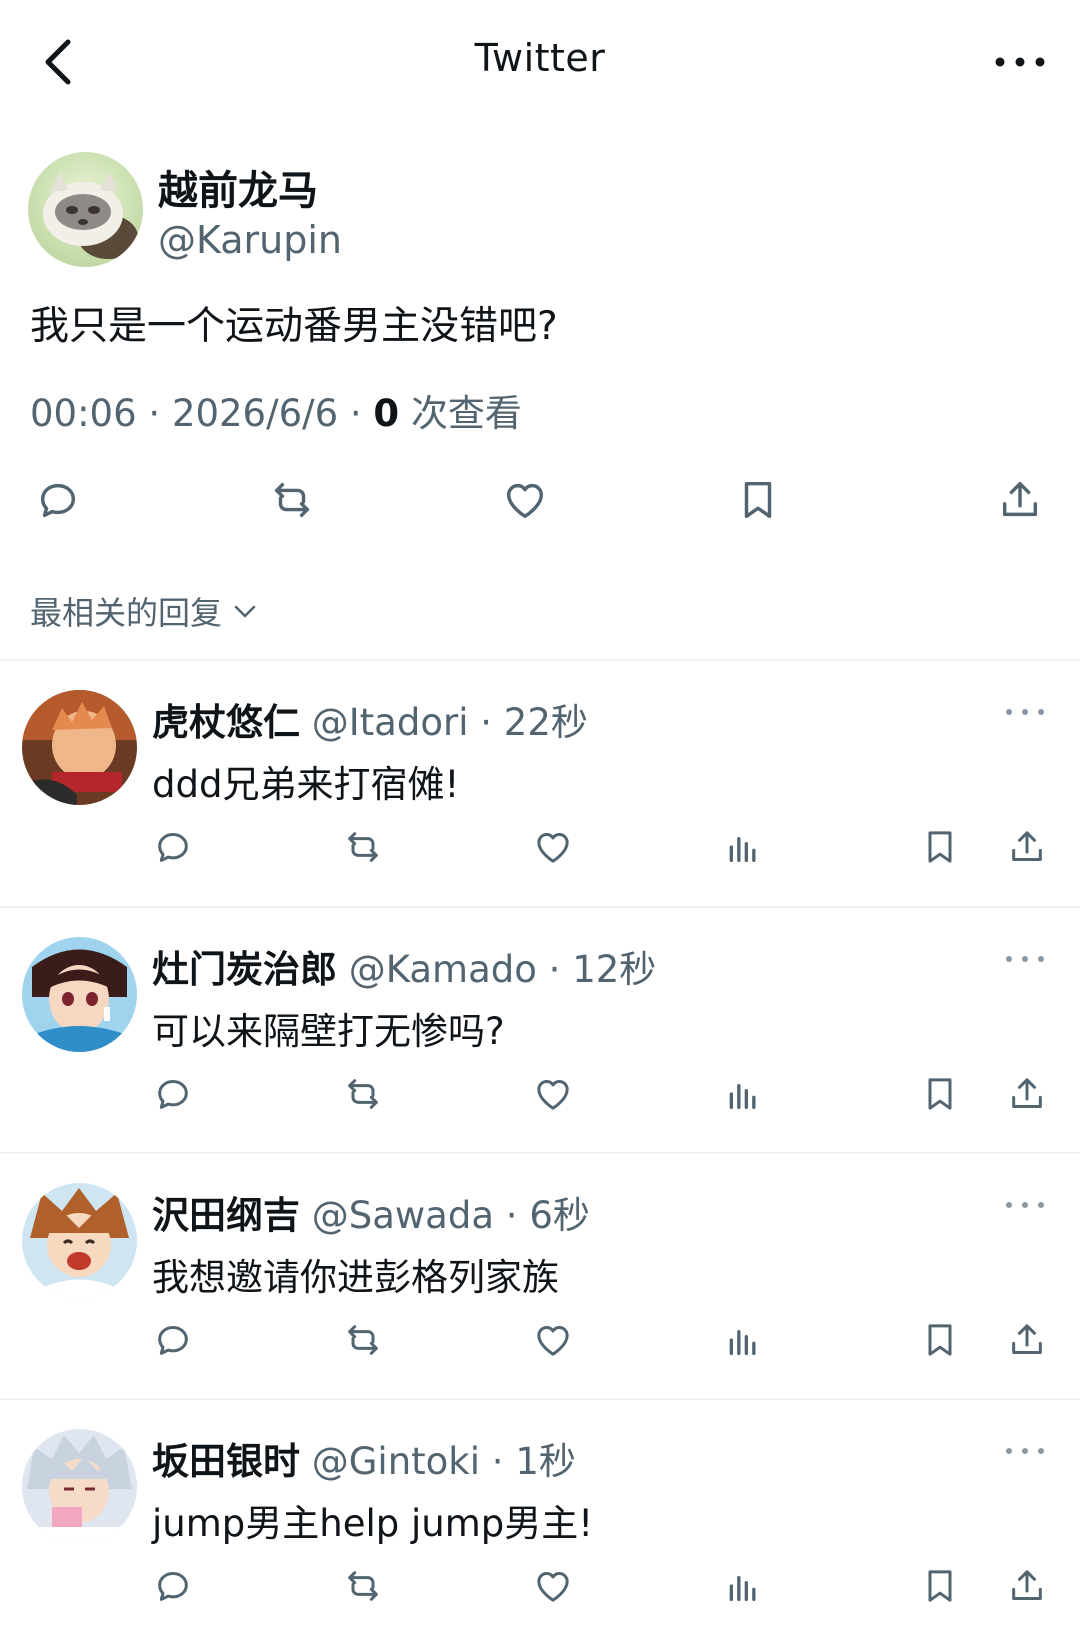  What do you see at coordinates (396, 1461) in the screenshot?
I see `reply-author-handle: @Gintoki` at bounding box center [396, 1461].